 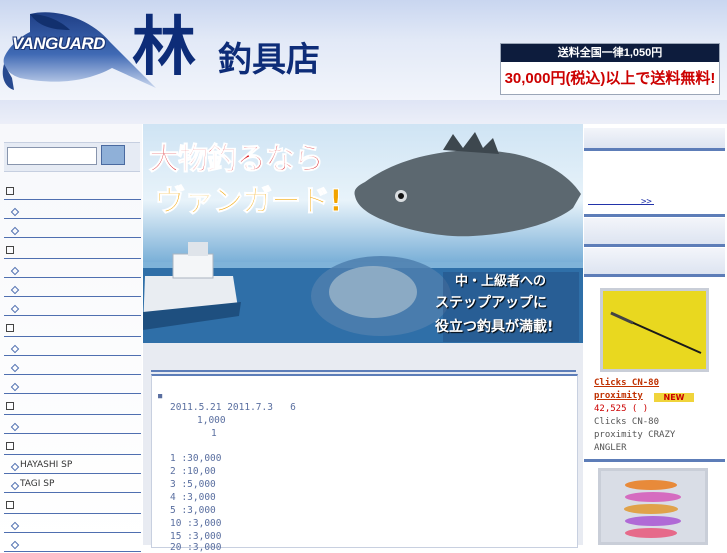 What do you see at coordinates (237, 160) in the screenshot?
I see `banner-headline-1: 大物釣るなら` at bounding box center [237, 160].